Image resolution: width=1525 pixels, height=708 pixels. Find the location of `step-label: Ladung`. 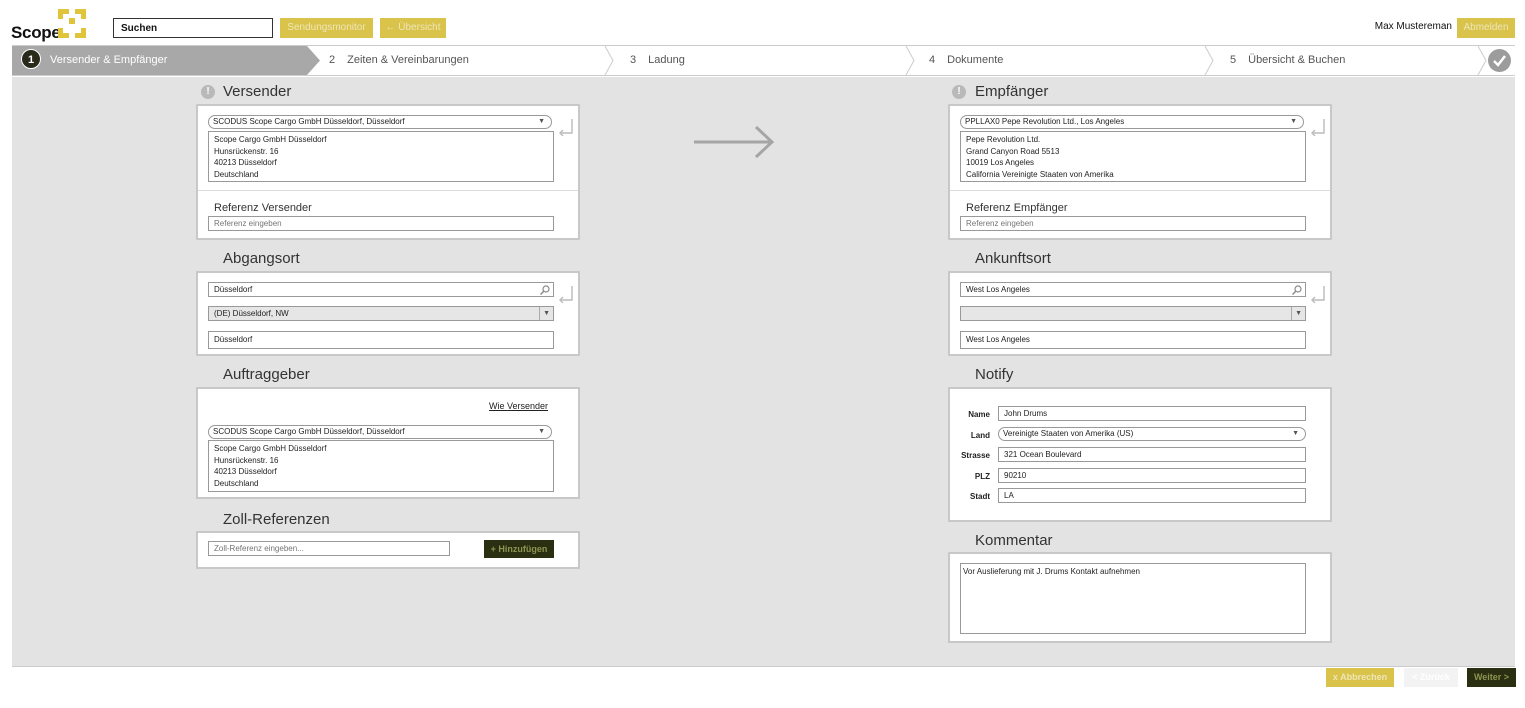

step-label: Ladung is located at coordinates (666, 60).